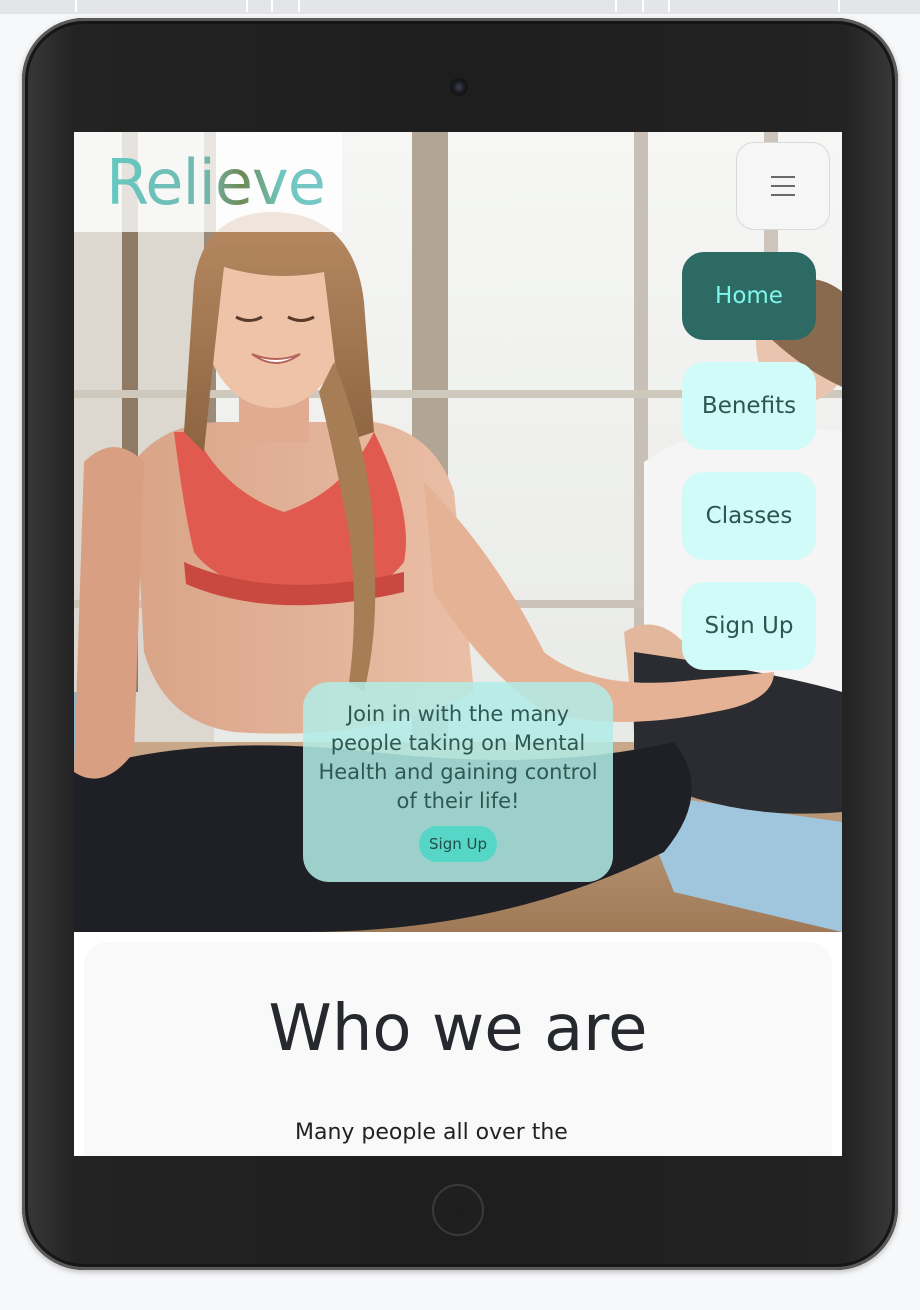  What do you see at coordinates (460, 7) in the screenshot?
I see `browser-top-strip` at bounding box center [460, 7].